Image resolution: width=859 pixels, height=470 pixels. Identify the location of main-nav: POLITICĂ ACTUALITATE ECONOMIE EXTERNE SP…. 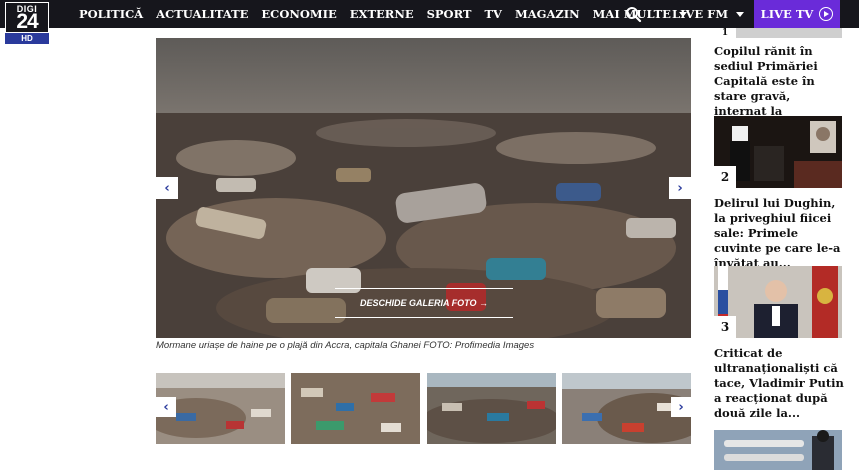
(389, 14).